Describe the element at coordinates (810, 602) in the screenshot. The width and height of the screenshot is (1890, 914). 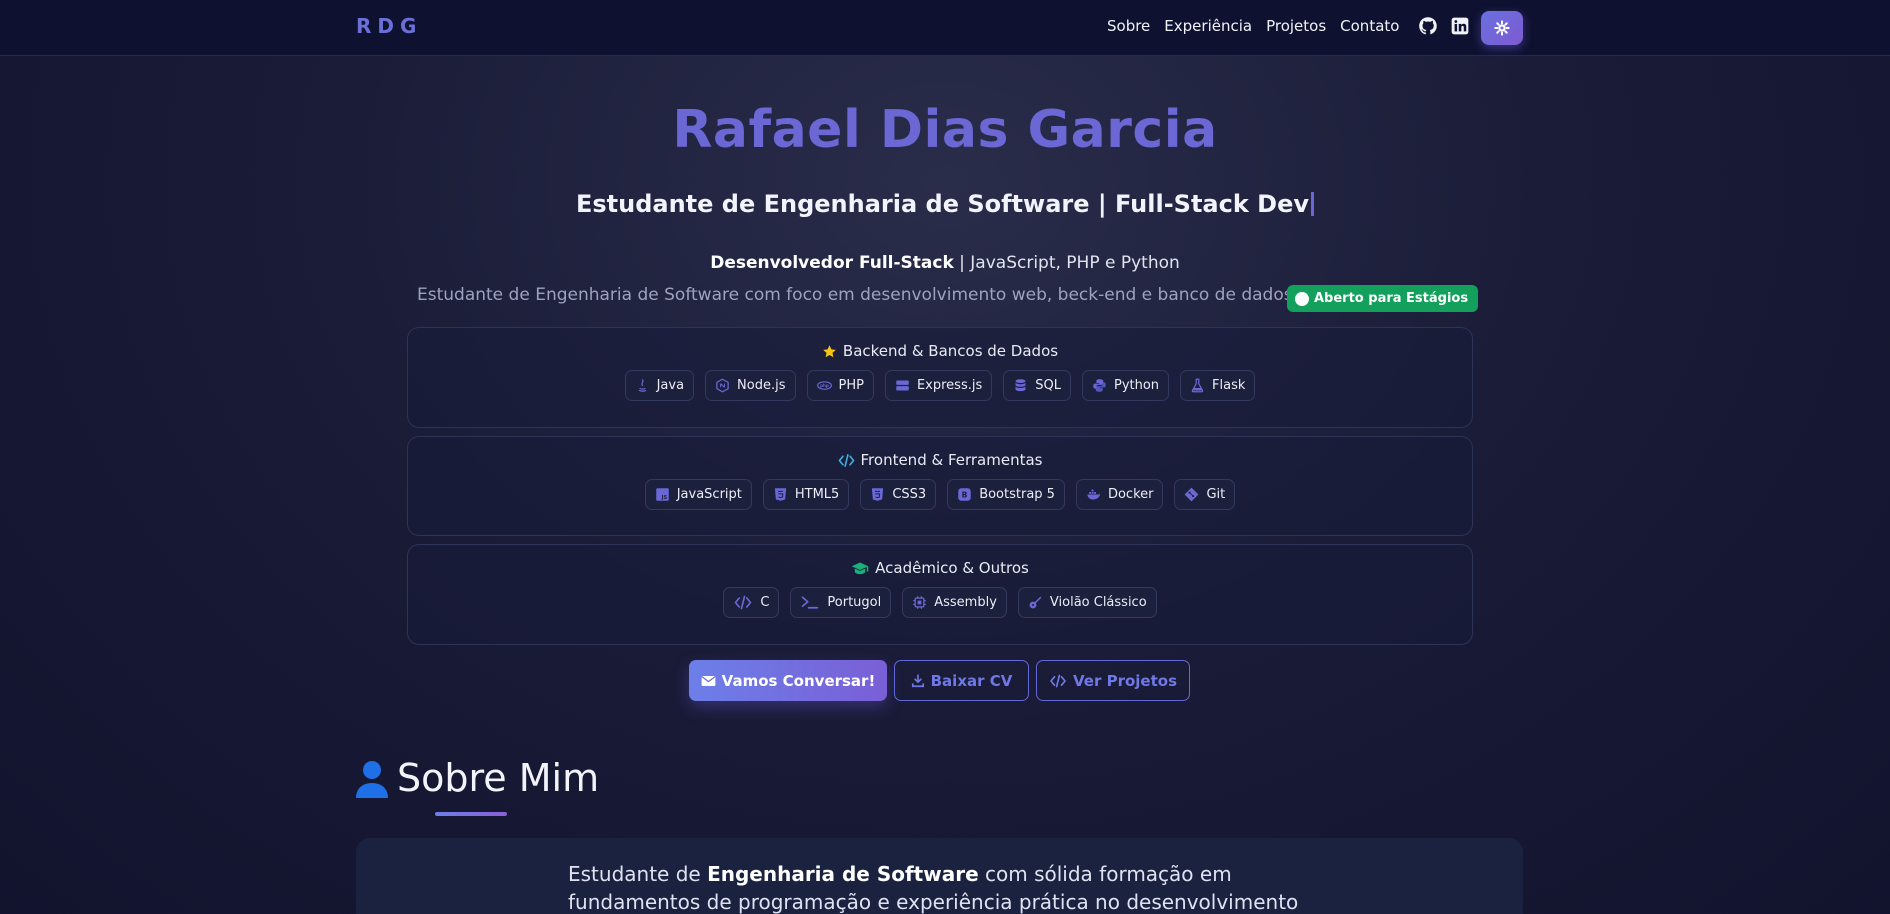
I see `terminal-icon` at that location.